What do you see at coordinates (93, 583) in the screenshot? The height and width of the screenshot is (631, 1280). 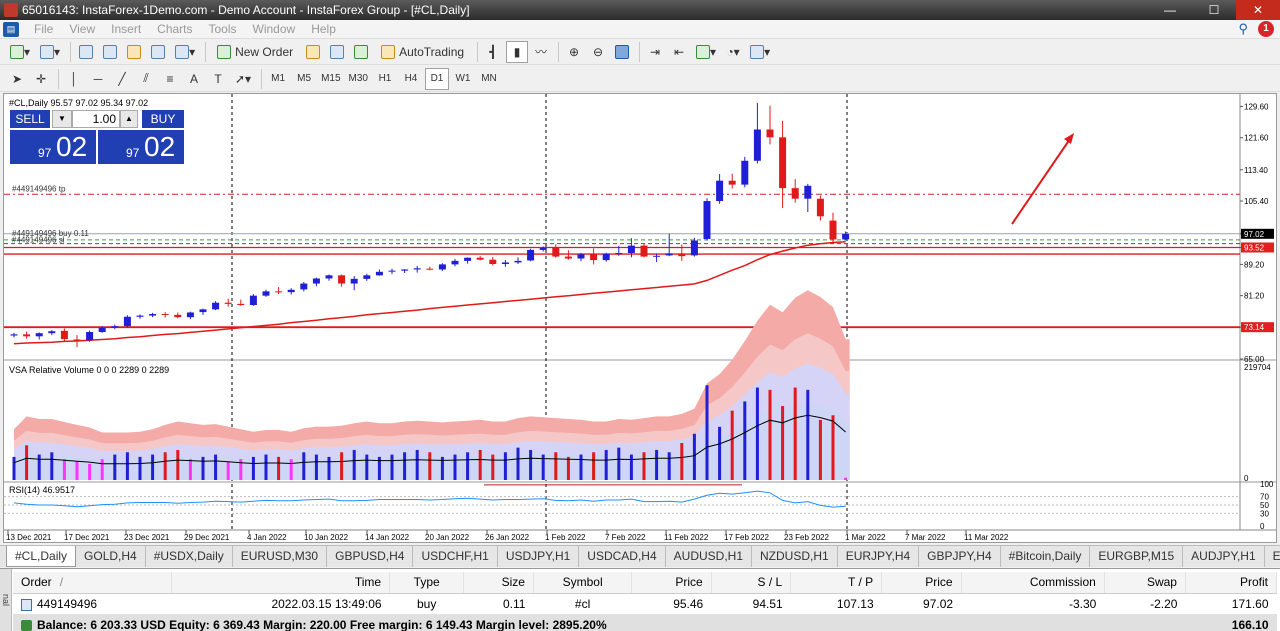 I see `column-header: Order /` at bounding box center [93, 583].